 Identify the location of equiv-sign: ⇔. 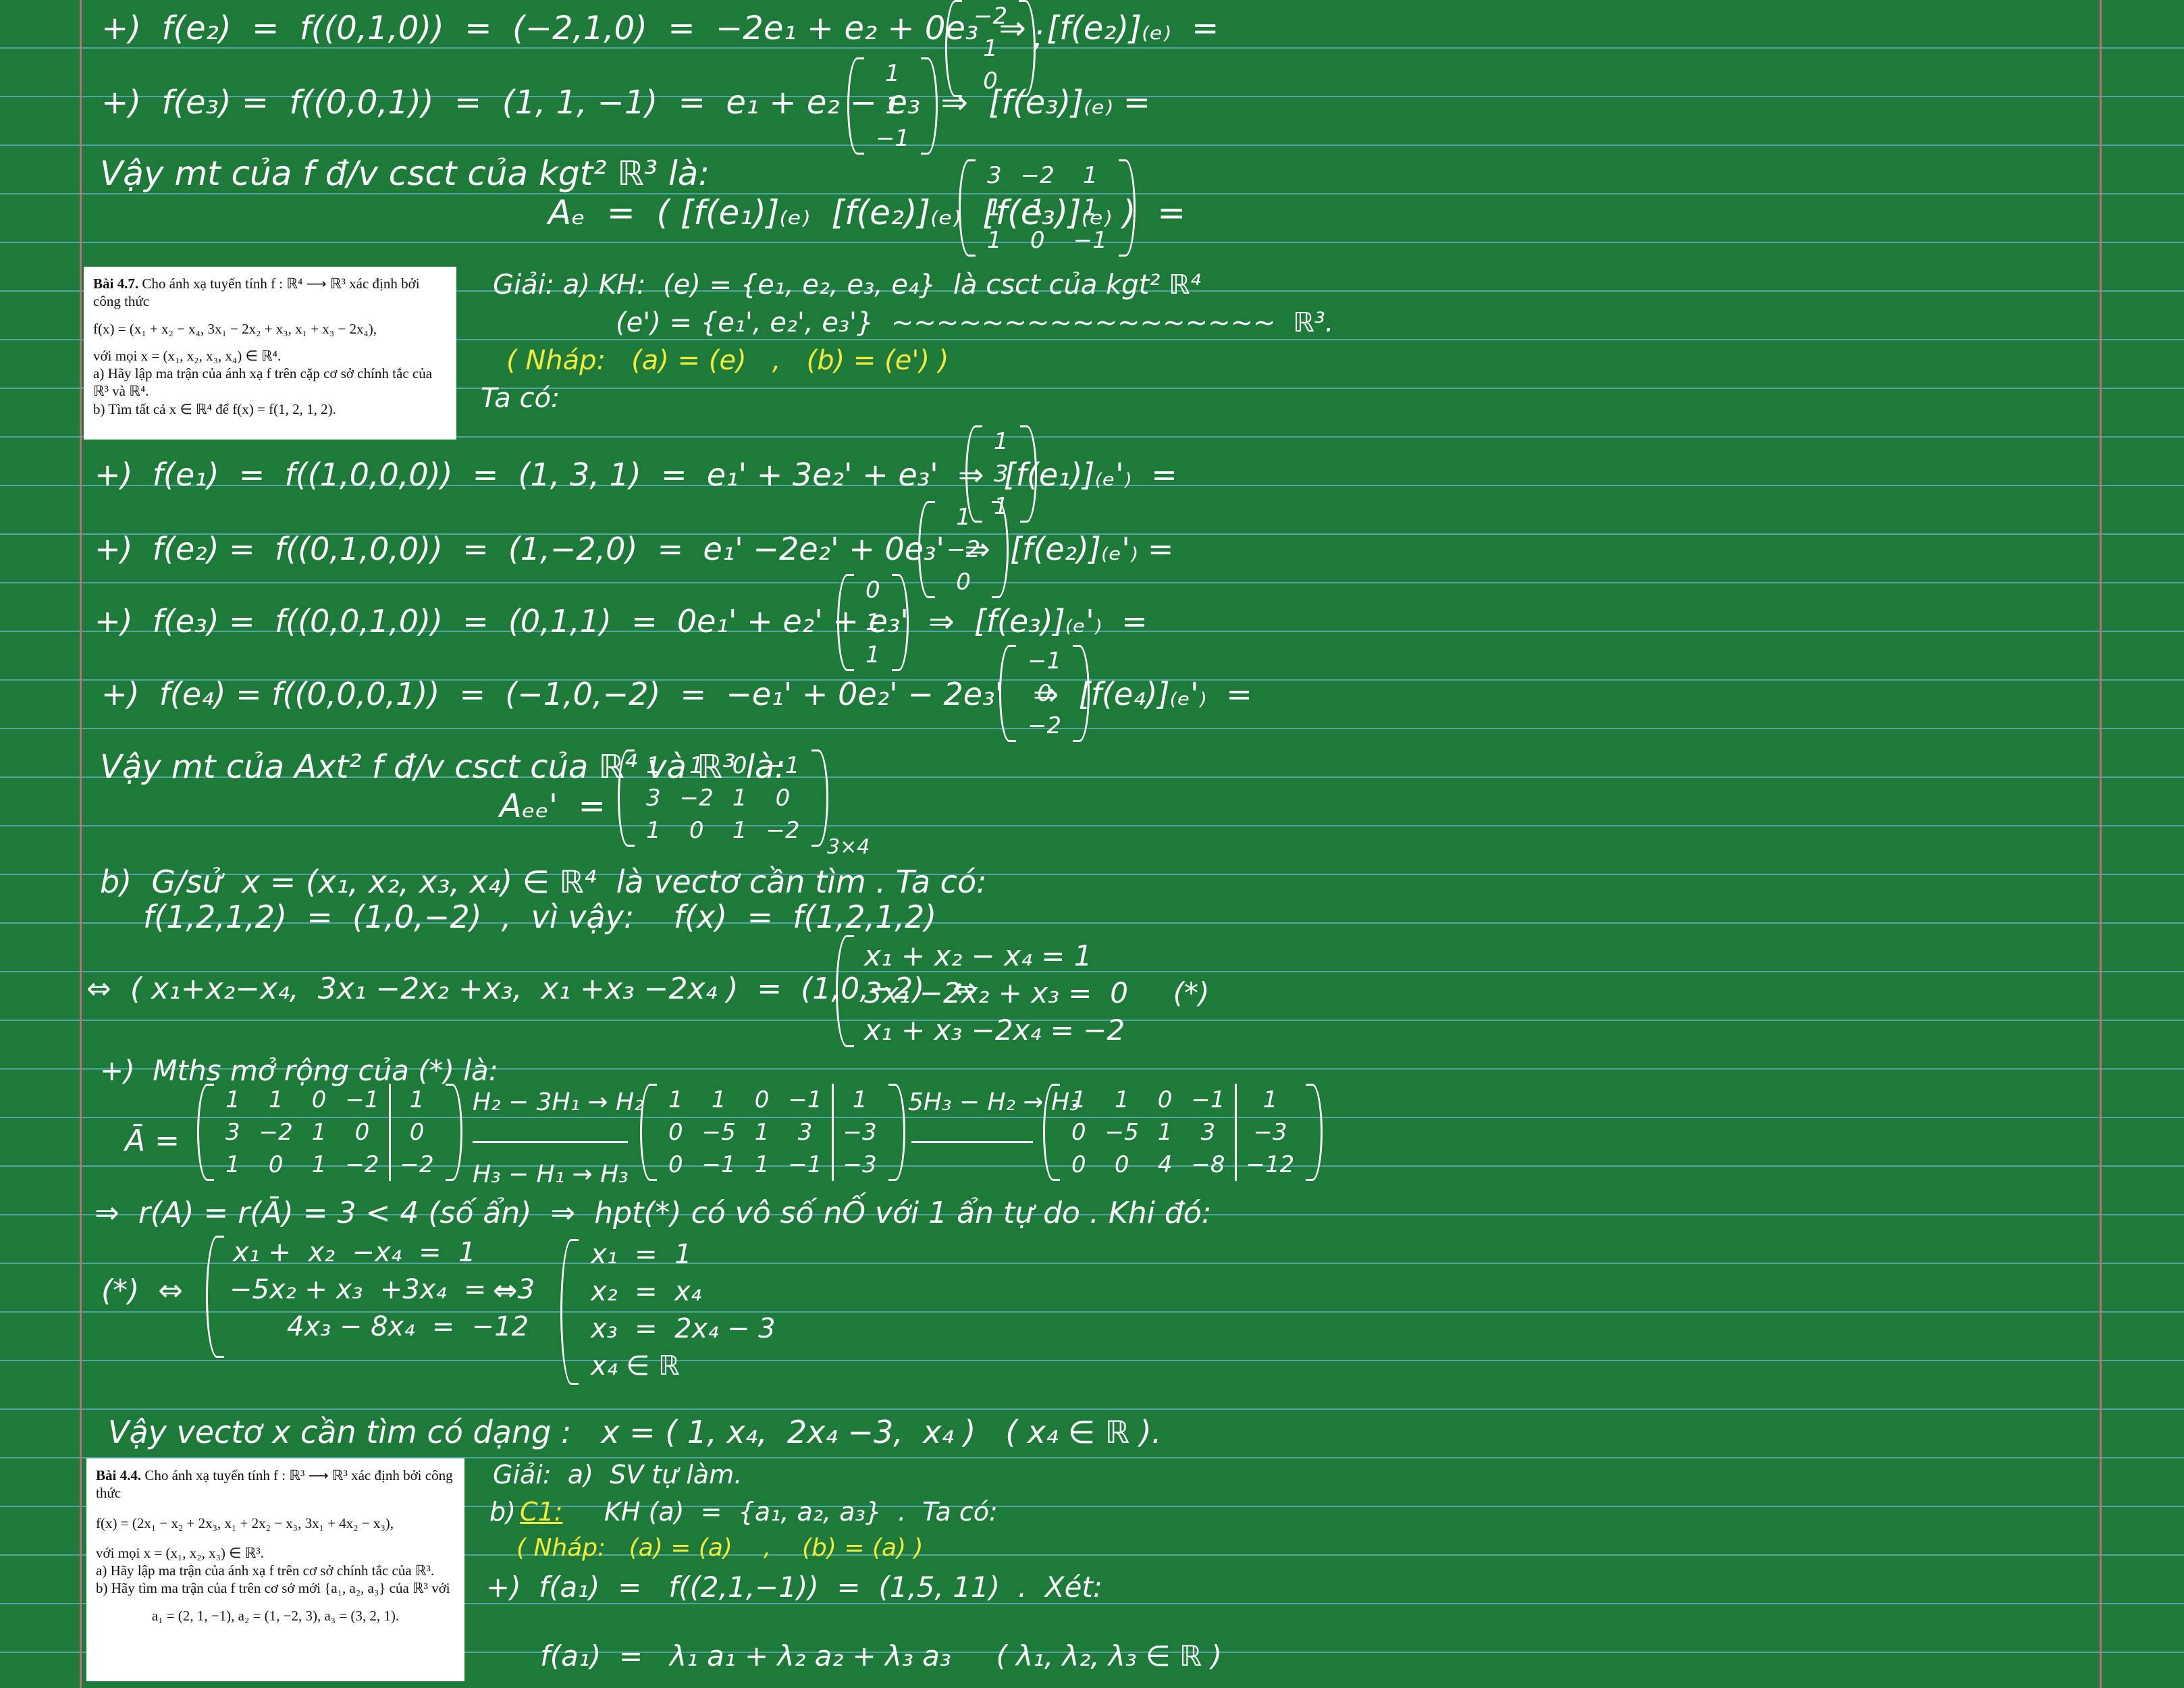
(505, 1290).